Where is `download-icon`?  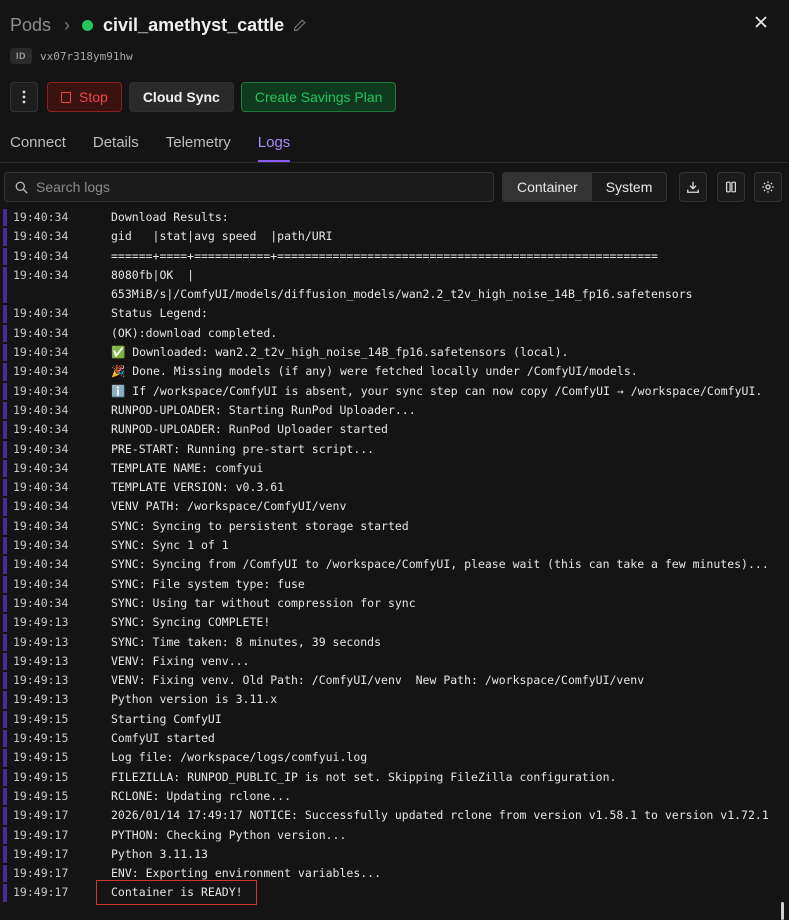
download-icon is located at coordinates (693, 187).